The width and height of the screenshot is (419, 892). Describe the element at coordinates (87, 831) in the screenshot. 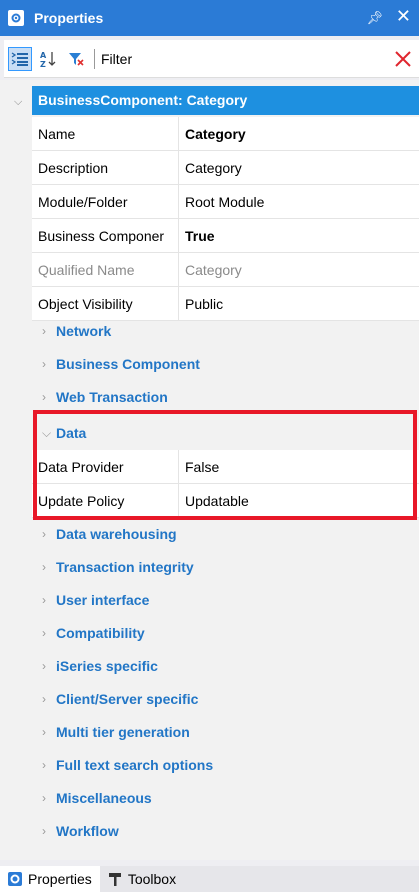

I see `category-label: Workflow` at that location.